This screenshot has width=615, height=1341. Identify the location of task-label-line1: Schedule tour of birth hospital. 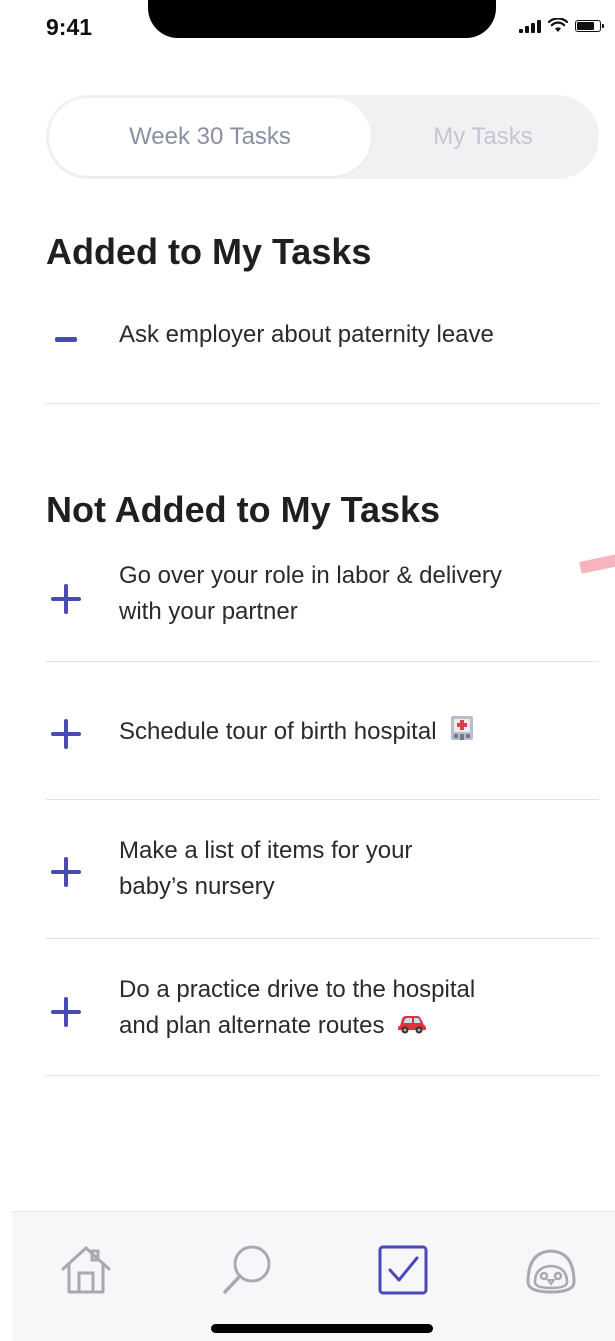
(278, 731).